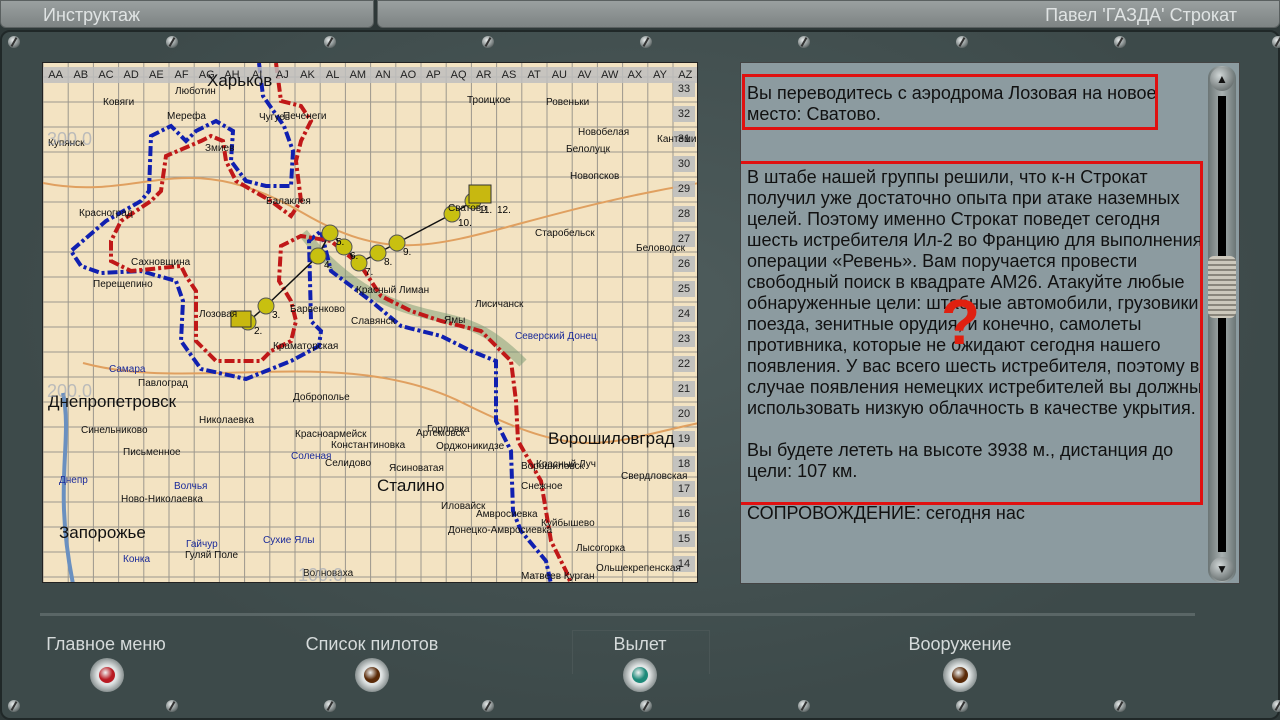 This screenshot has height=720, width=1280. I want to click on pilot-name: Павел 'ГАЗДА' Строкат, so click(1141, 15).